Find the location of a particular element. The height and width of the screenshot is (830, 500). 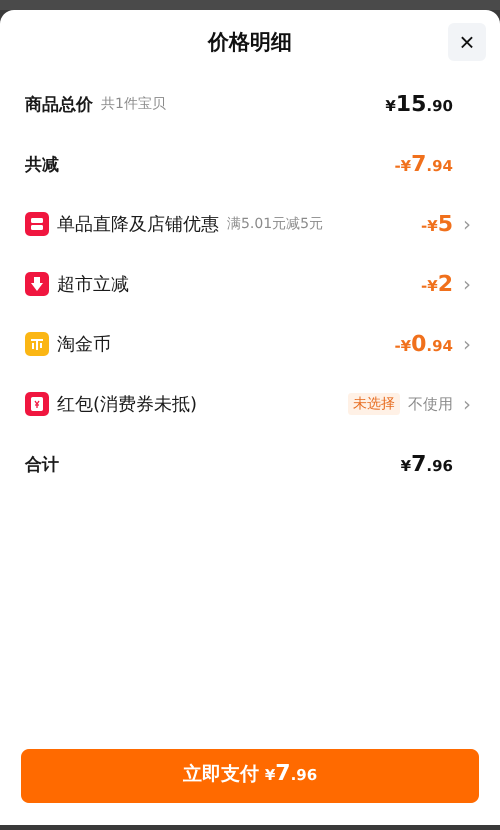

row-amount: -¥7.94 is located at coordinates (423, 164).